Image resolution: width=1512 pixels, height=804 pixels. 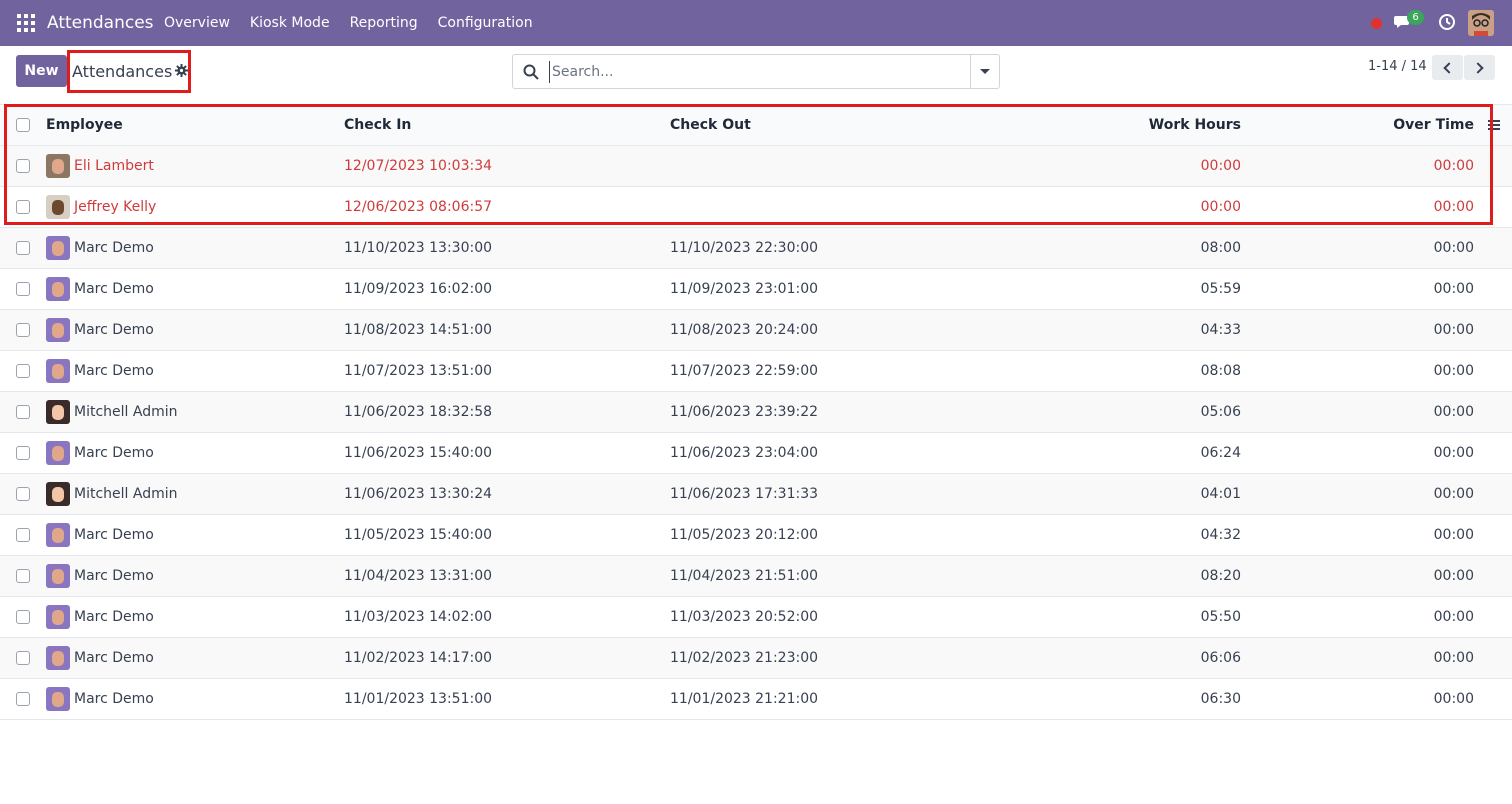 What do you see at coordinates (744, 576) in the screenshot?
I see `check-out-cell: 11/04/2023 21:51:00` at bounding box center [744, 576].